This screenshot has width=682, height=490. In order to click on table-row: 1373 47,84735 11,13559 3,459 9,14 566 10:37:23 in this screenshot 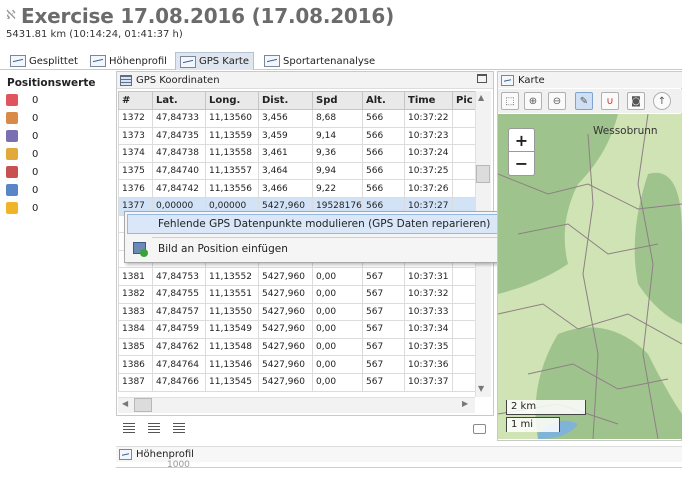, I will do `click(297, 136)`.